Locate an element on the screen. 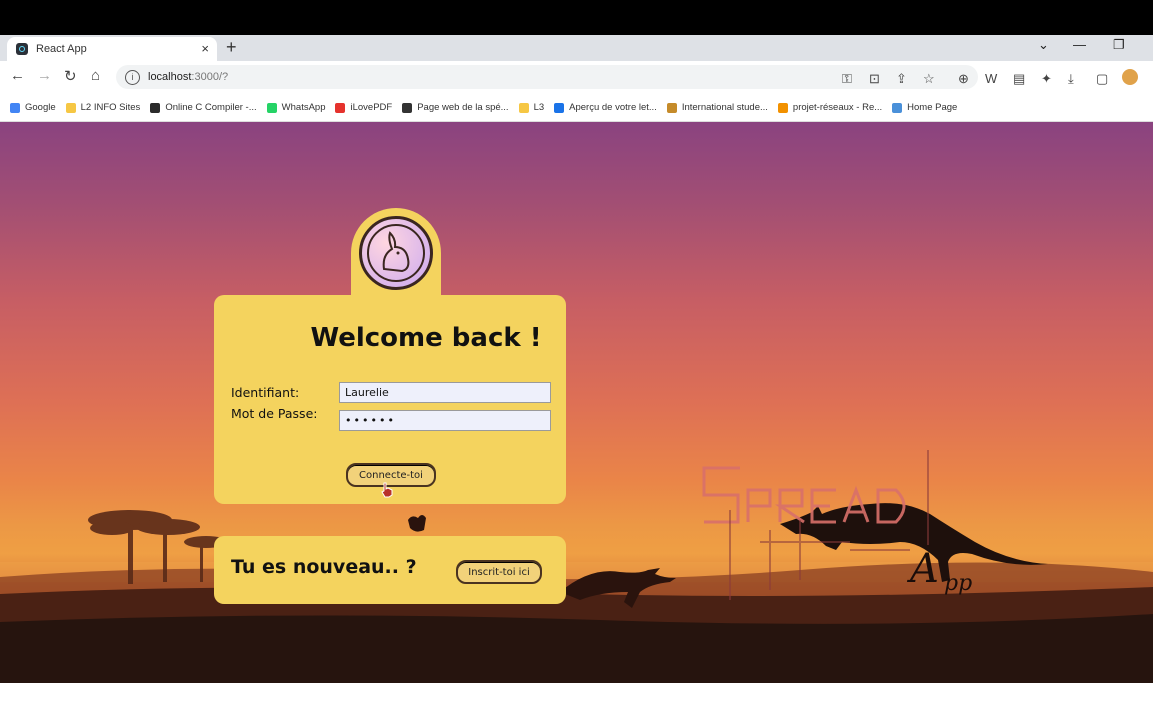 The width and height of the screenshot is (1153, 702). rabbit-logo-icon is located at coordinates (396, 253).